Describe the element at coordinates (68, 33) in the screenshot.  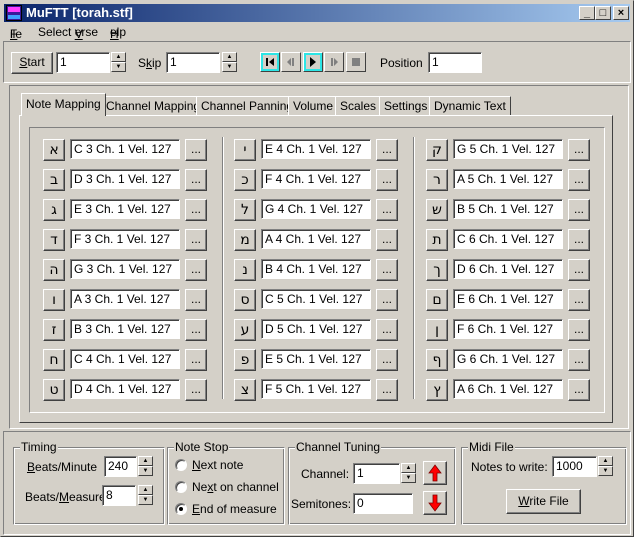
I see `menu-select-verse: Select Verse` at that location.